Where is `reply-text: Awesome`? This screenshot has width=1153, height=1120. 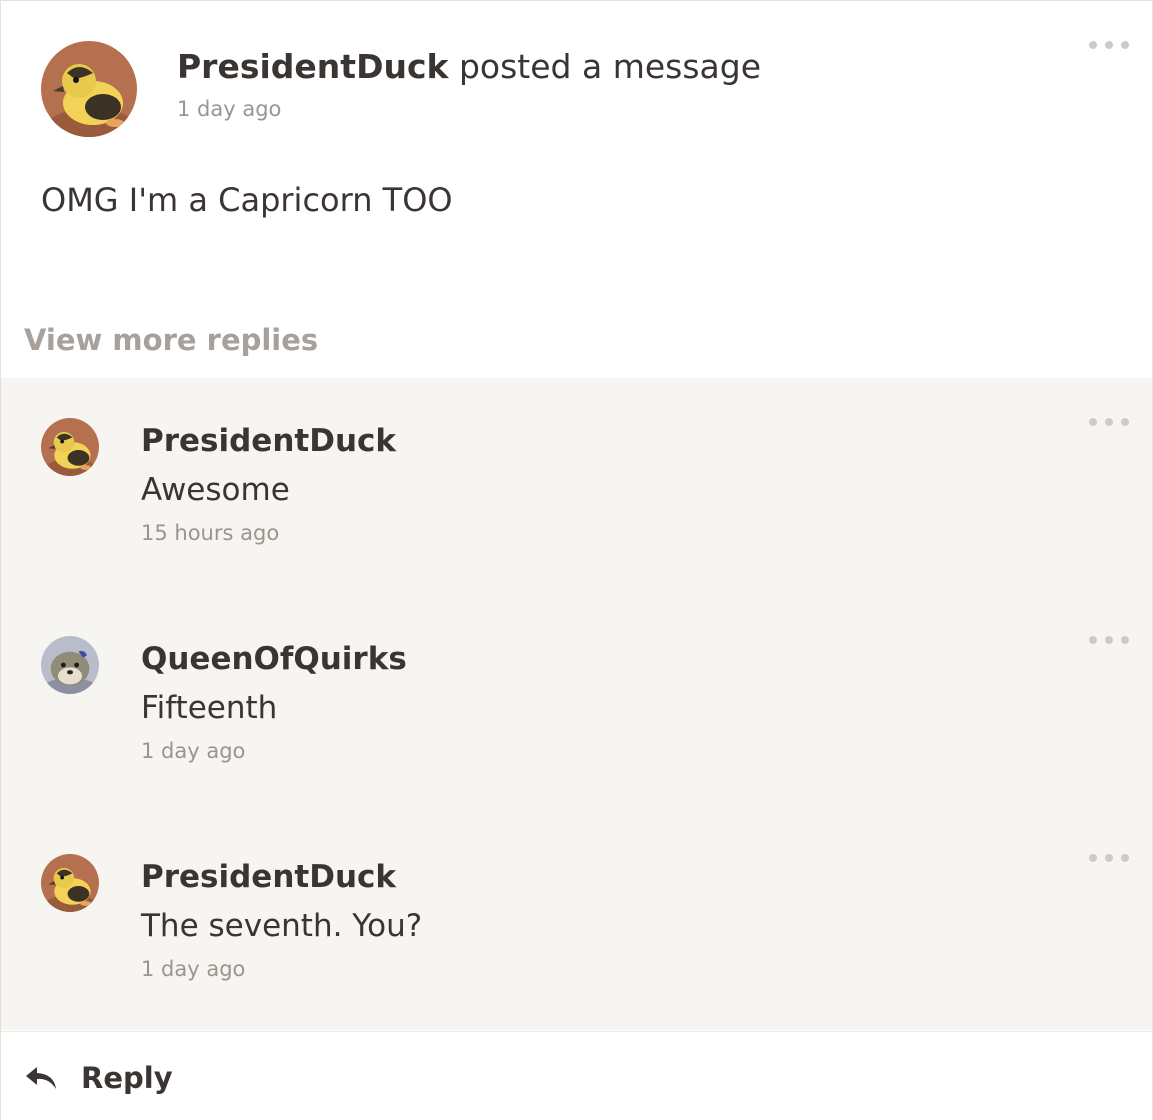
reply-text: Awesome is located at coordinates (215, 490).